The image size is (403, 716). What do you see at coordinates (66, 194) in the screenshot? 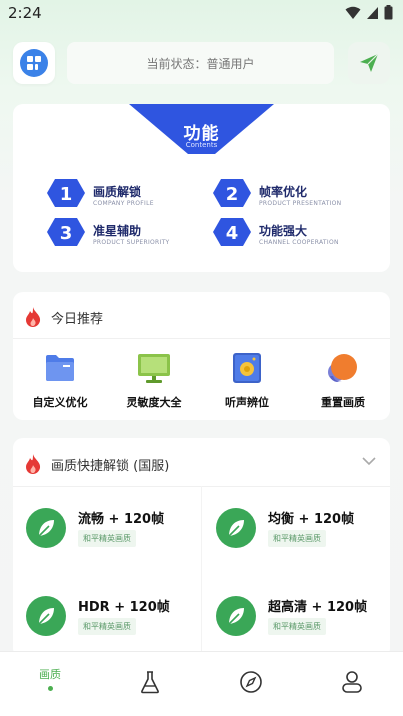
I see `feature-number: 1` at bounding box center [66, 194].